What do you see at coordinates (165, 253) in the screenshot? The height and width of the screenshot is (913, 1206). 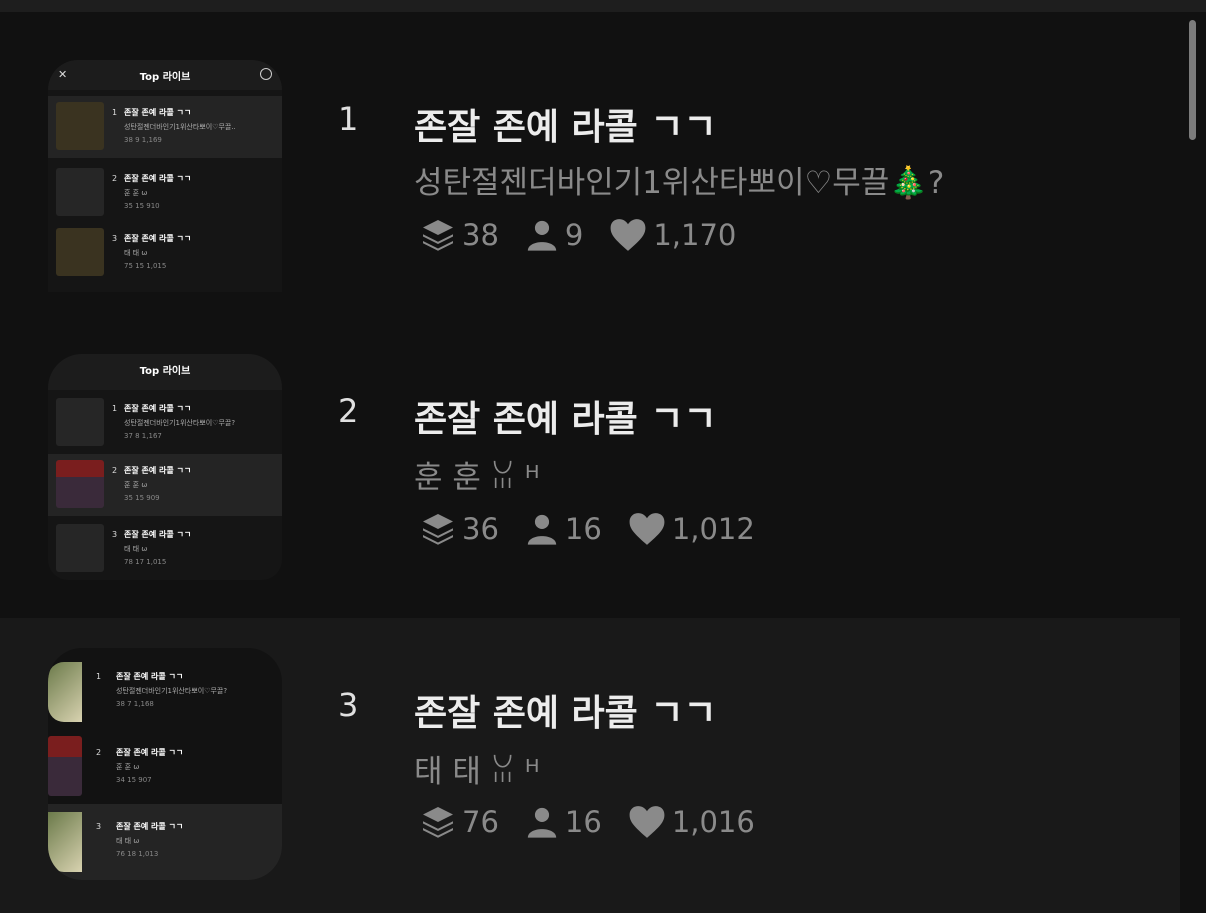 I see `thumbnail-list-item: 3 존잘 존예 라콜 ㄱㄱ 태 태 ω 75 15 1,015` at bounding box center [165, 253].